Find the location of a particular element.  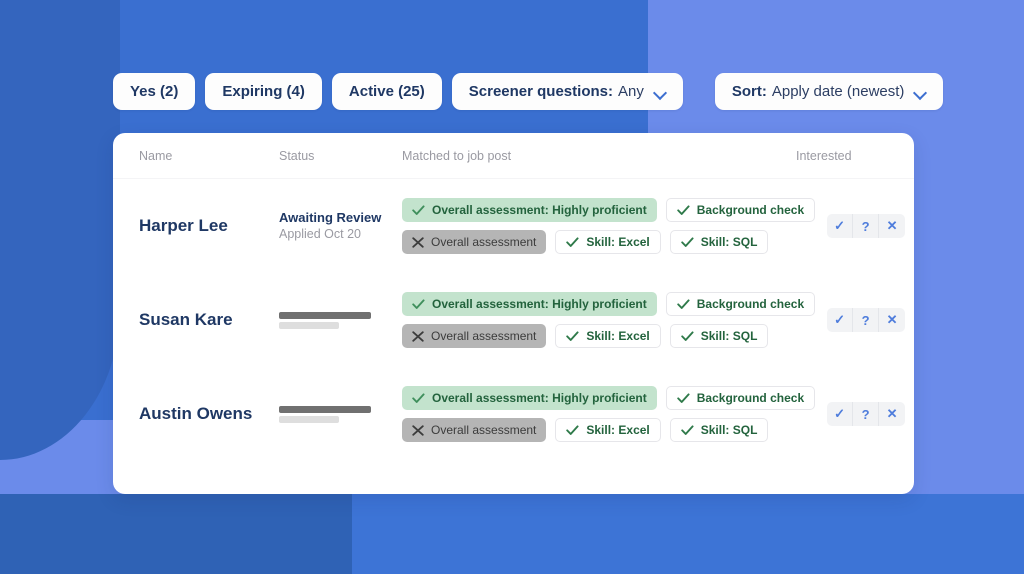

filter-expiring: Expiring (4) is located at coordinates (263, 91).